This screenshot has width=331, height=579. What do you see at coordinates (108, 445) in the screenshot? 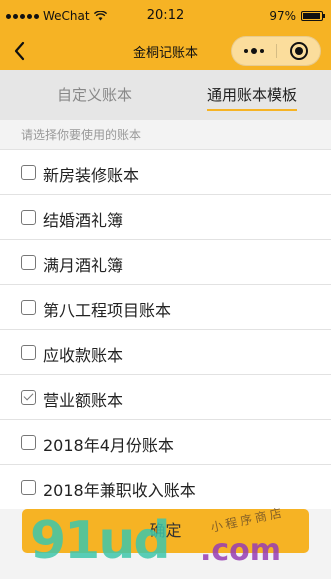
I see `list-item-label: 2018年4月份账本` at bounding box center [108, 445].